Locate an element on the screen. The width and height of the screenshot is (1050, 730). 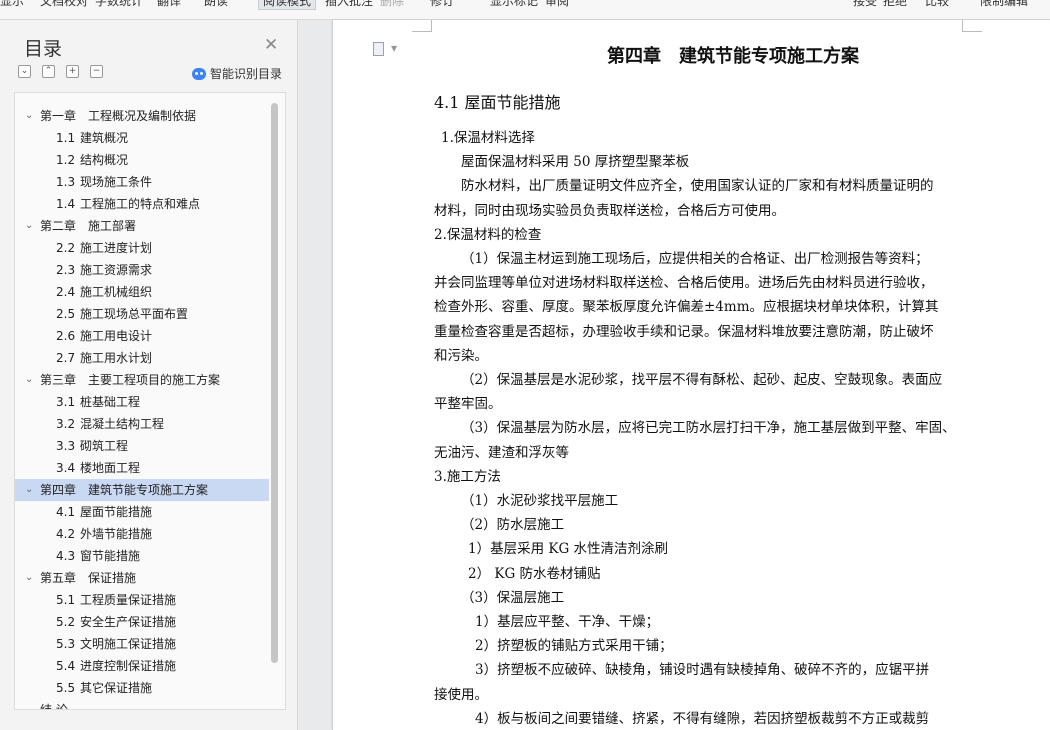
toc-item: 1.3 现场施工条件 is located at coordinates (142, 182).